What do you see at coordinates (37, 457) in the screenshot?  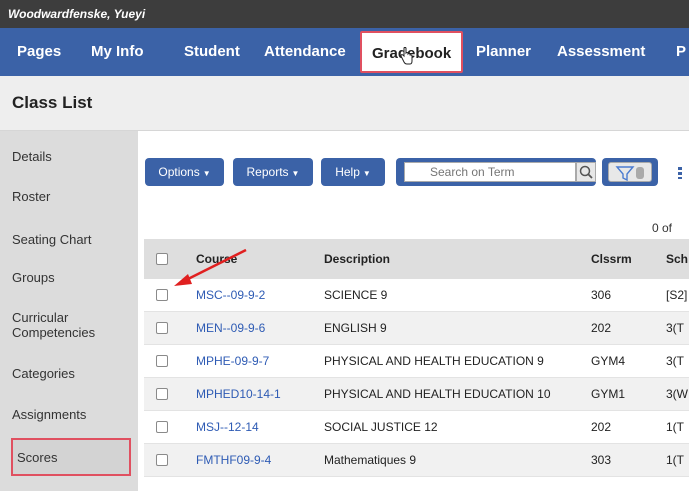 I see `sidebar-item-scores-label: Scores` at bounding box center [37, 457].